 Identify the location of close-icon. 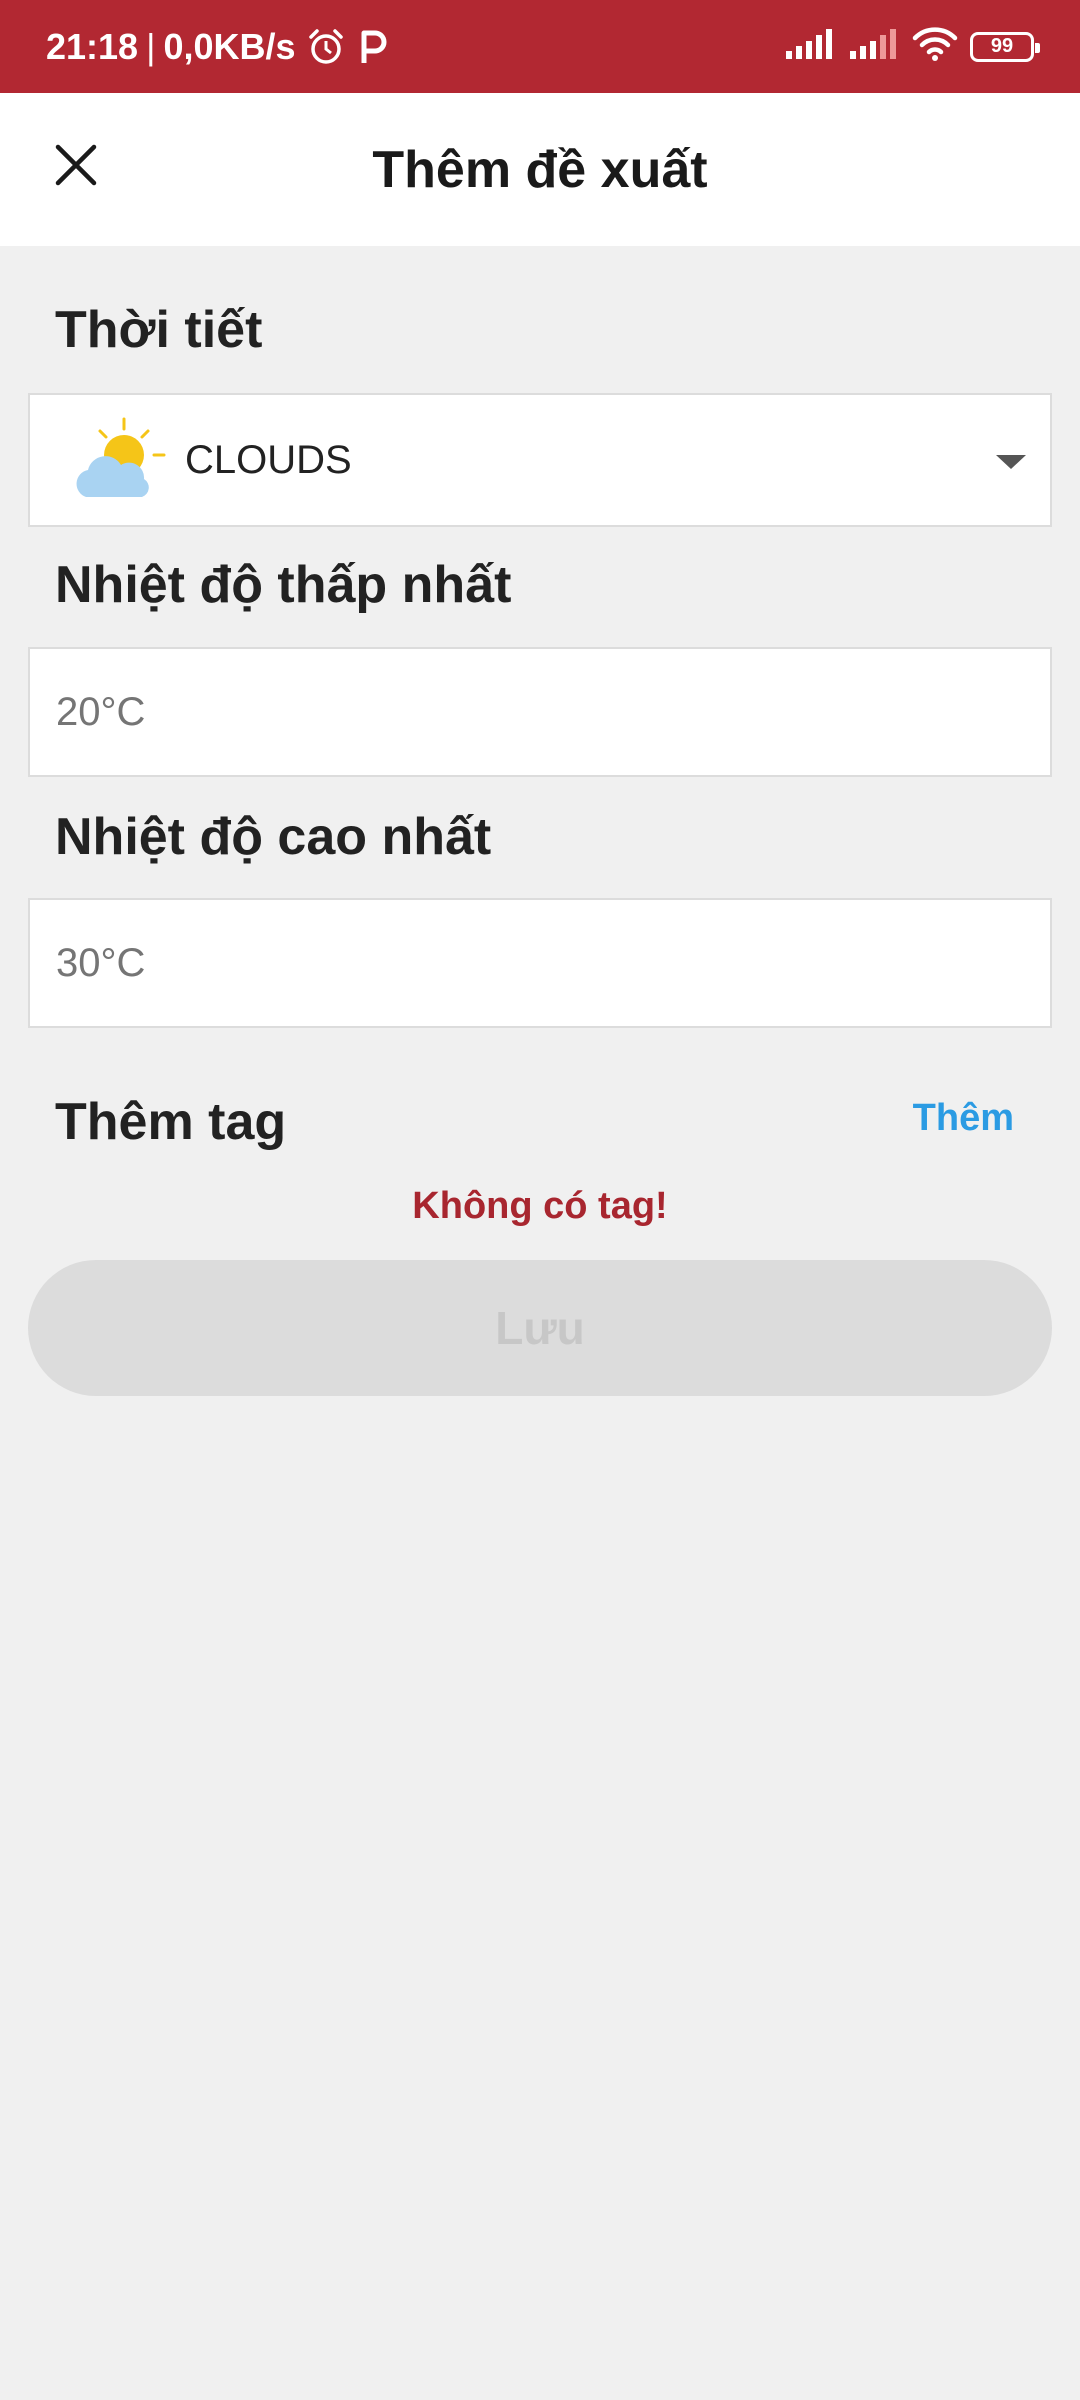
(76, 165).